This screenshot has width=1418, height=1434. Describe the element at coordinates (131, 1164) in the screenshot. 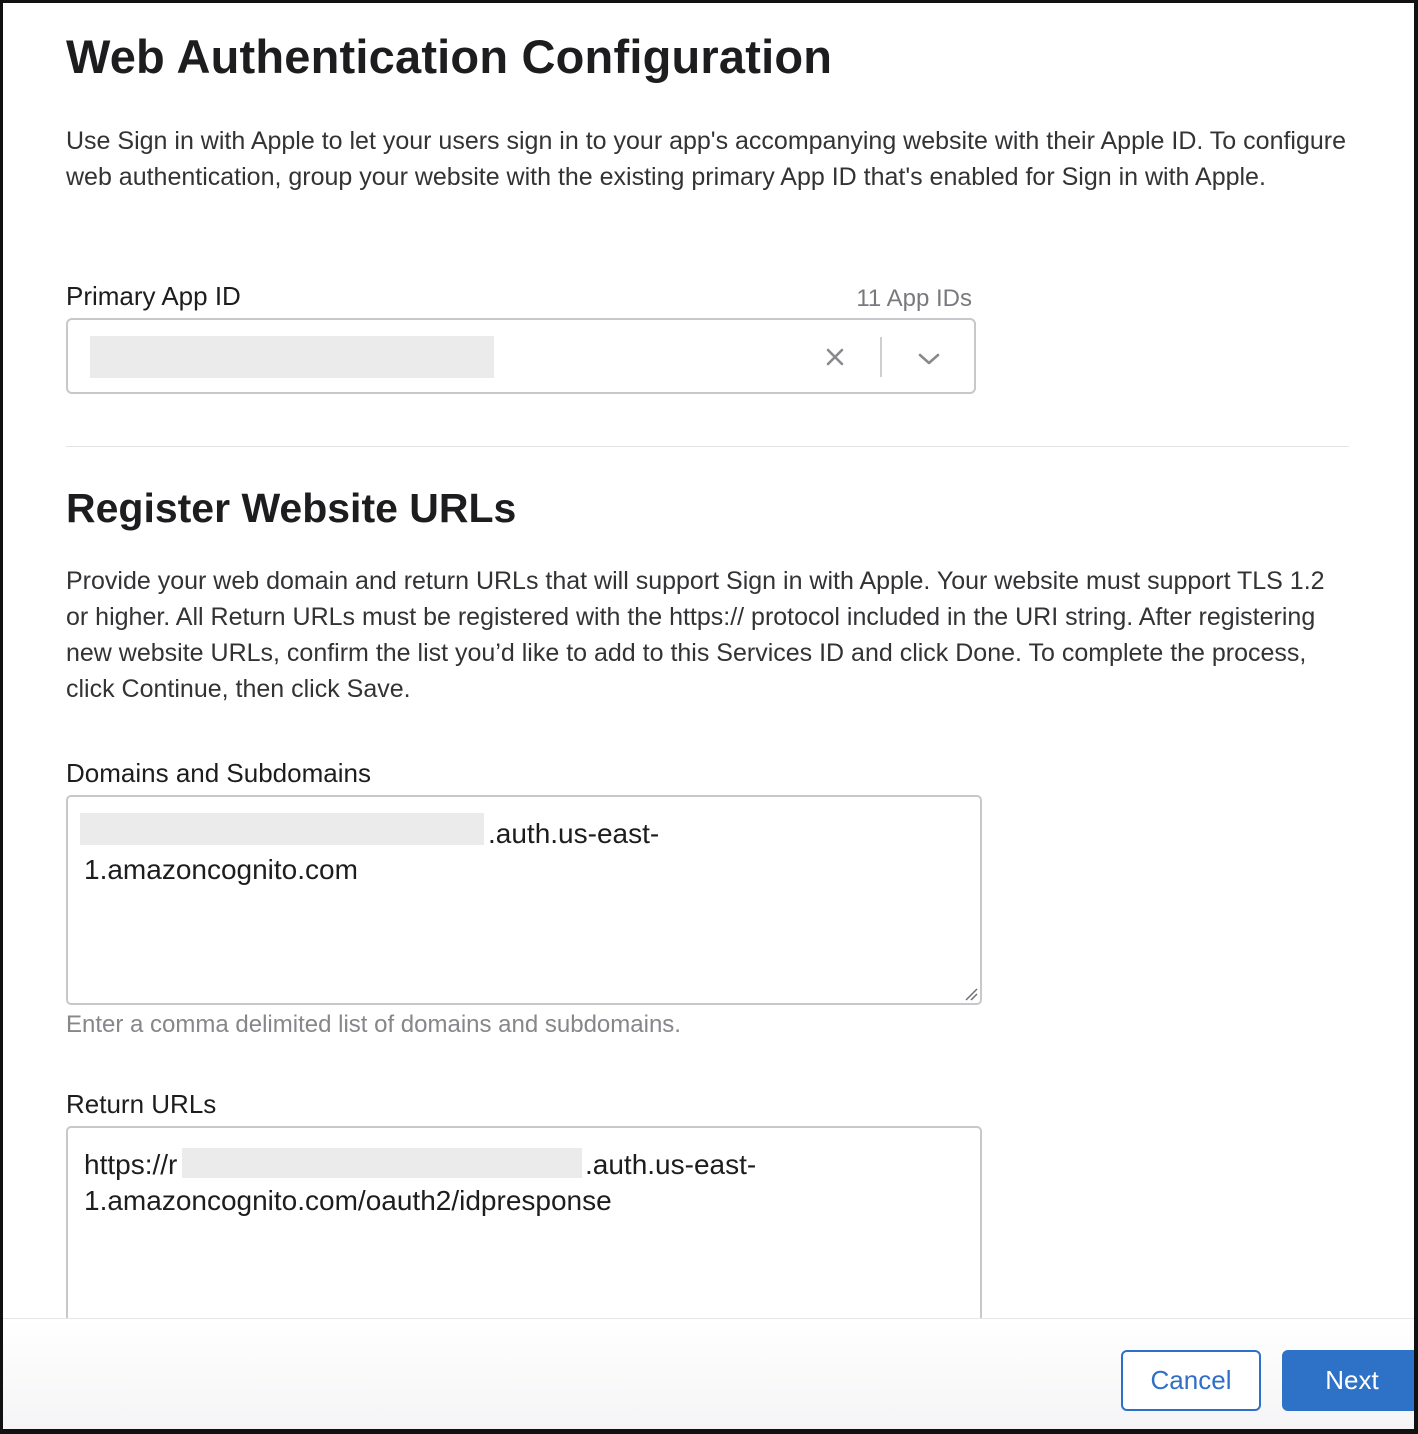

I see `return-url-prefix: https://r` at that location.